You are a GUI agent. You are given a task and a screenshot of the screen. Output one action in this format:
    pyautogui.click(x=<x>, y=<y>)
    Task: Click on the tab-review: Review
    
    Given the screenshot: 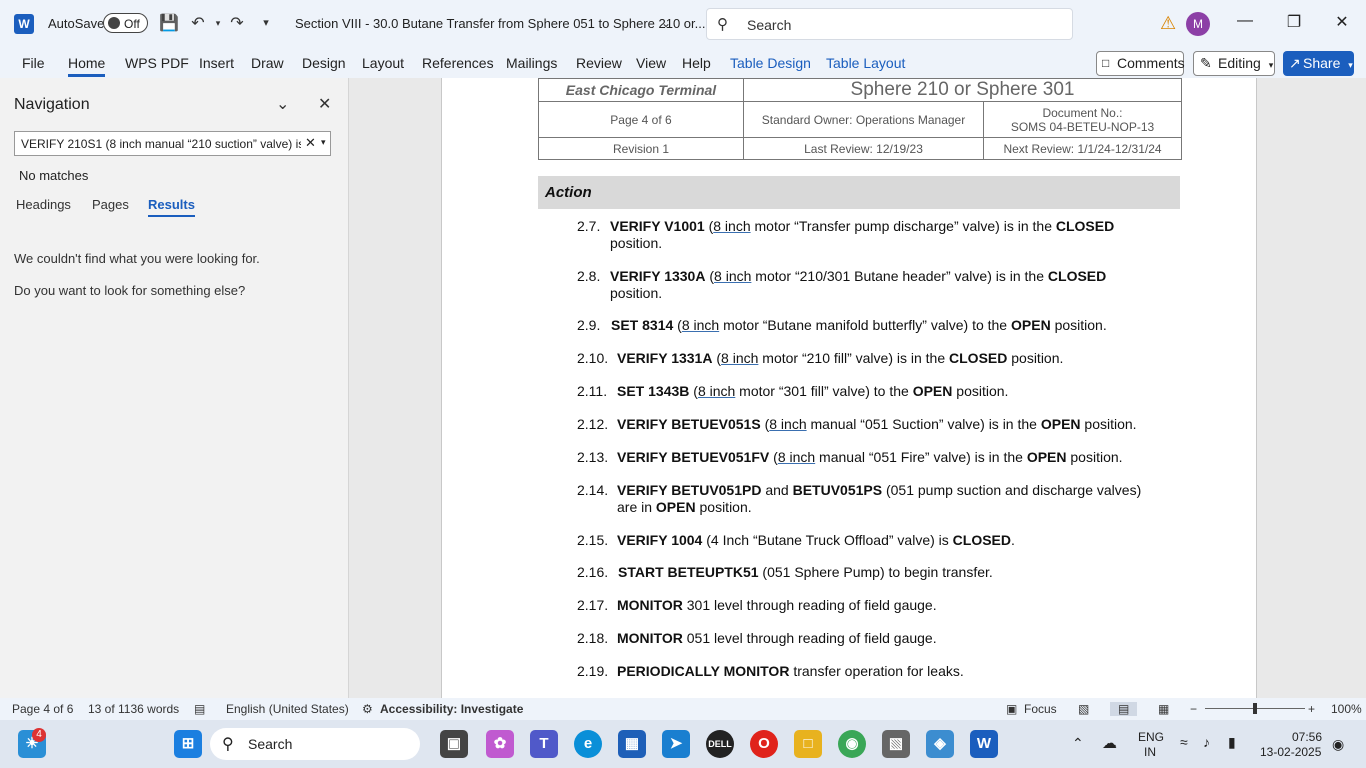 What is the action you would take?
    pyautogui.click(x=599, y=63)
    